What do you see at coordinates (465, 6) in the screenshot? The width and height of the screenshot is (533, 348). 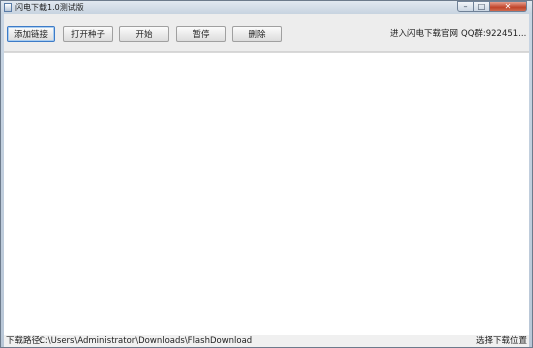 I see `minimize-button: –` at bounding box center [465, 6].